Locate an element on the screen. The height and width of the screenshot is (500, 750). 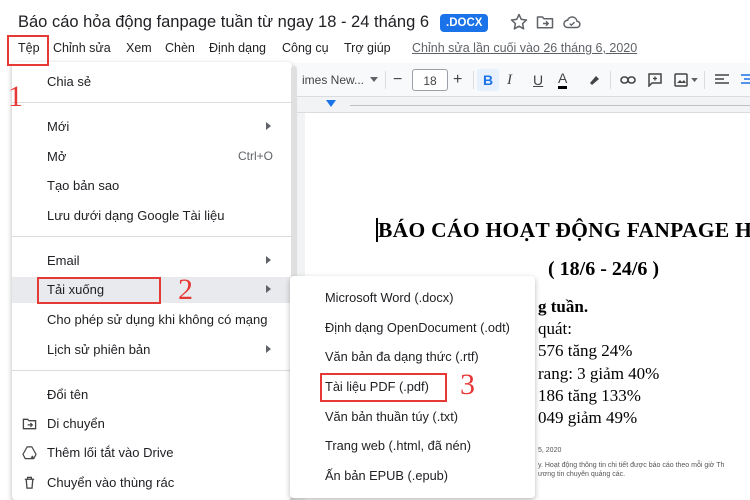
font-size-decrease-button: − is located at coordinates (397, 80).